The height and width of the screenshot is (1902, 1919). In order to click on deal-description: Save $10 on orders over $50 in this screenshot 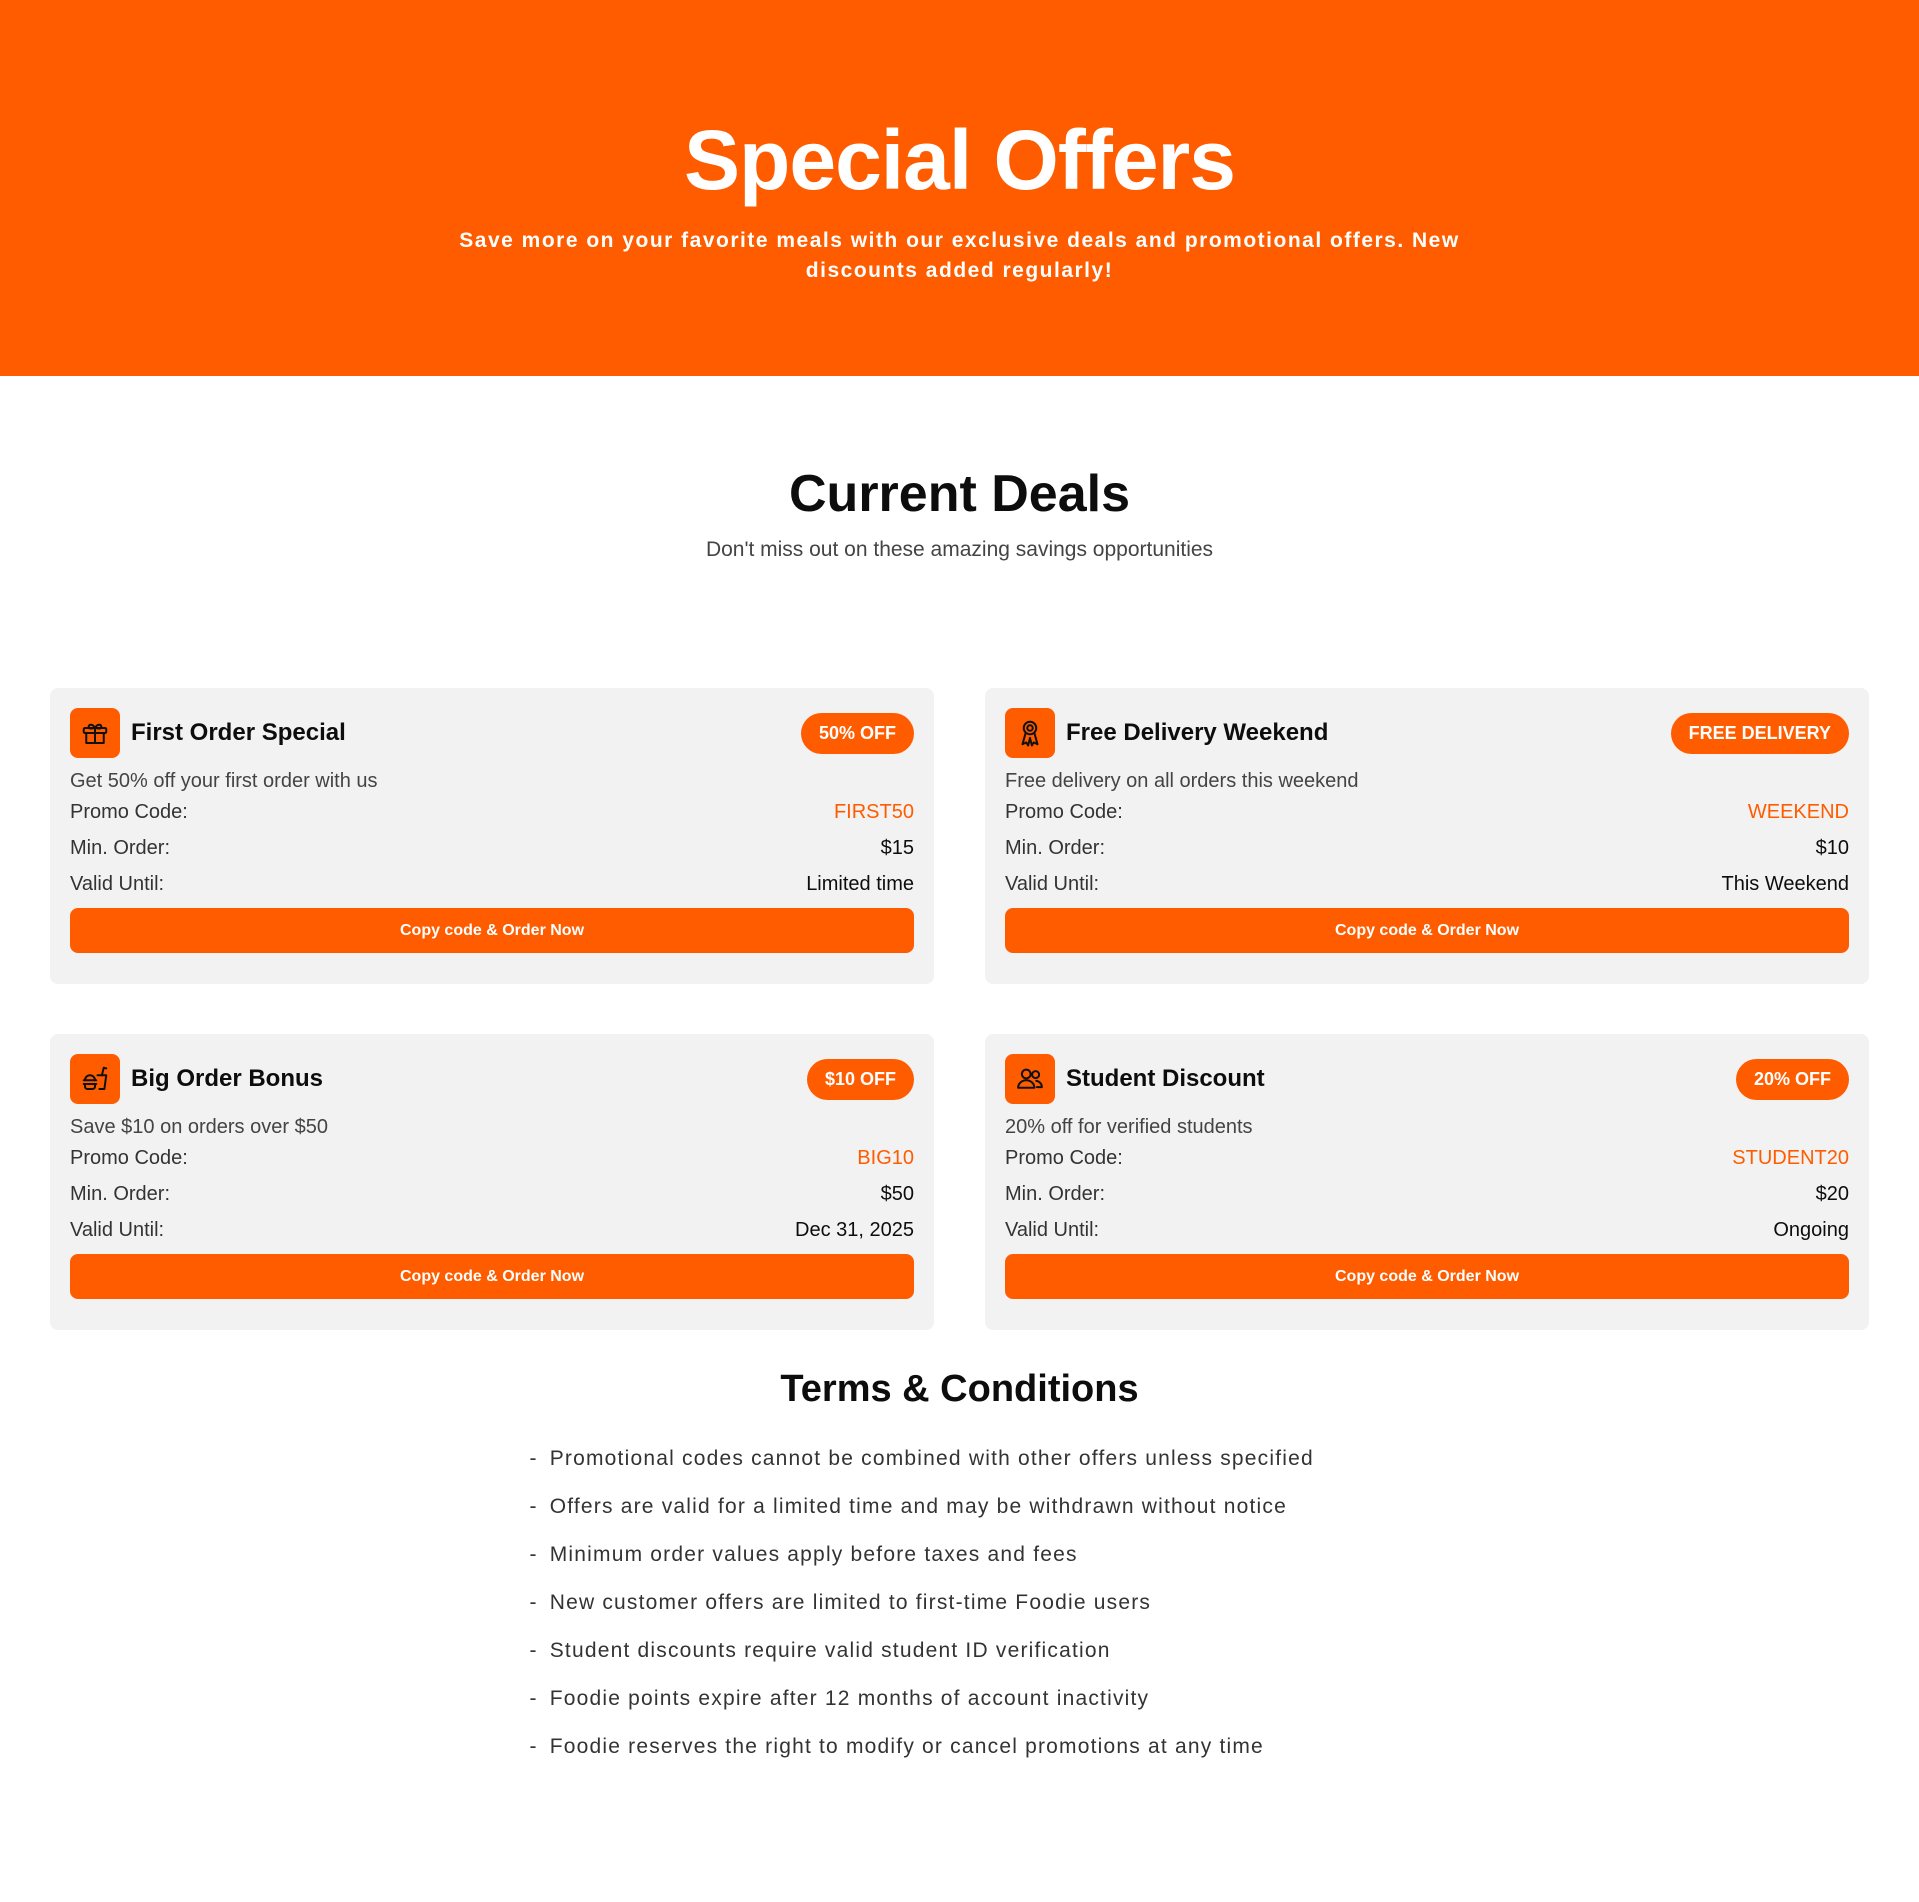, I will do `click(199, 1127)`.